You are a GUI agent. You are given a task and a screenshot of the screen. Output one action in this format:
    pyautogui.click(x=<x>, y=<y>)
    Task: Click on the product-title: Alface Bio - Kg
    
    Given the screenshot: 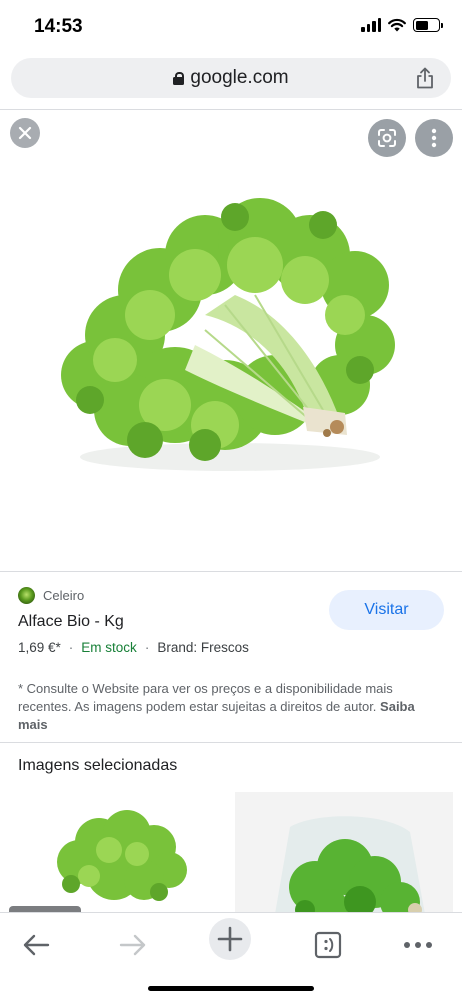 What is the action you would take?
    pyautogui.click(x=71, y=622)
    